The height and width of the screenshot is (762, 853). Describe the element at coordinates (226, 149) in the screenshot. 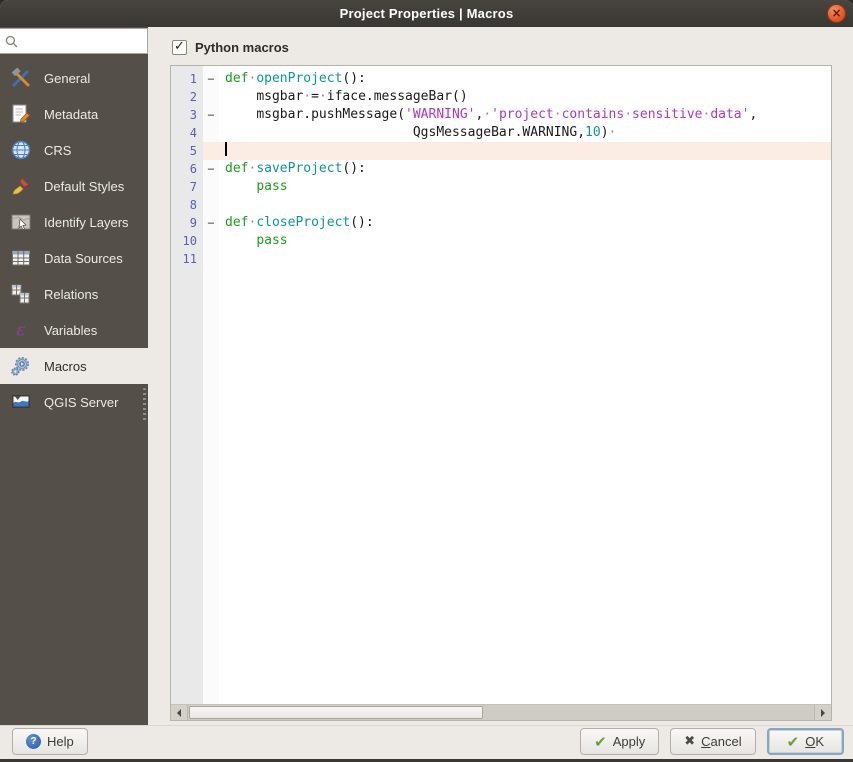

I see `text-cursor` at that location.